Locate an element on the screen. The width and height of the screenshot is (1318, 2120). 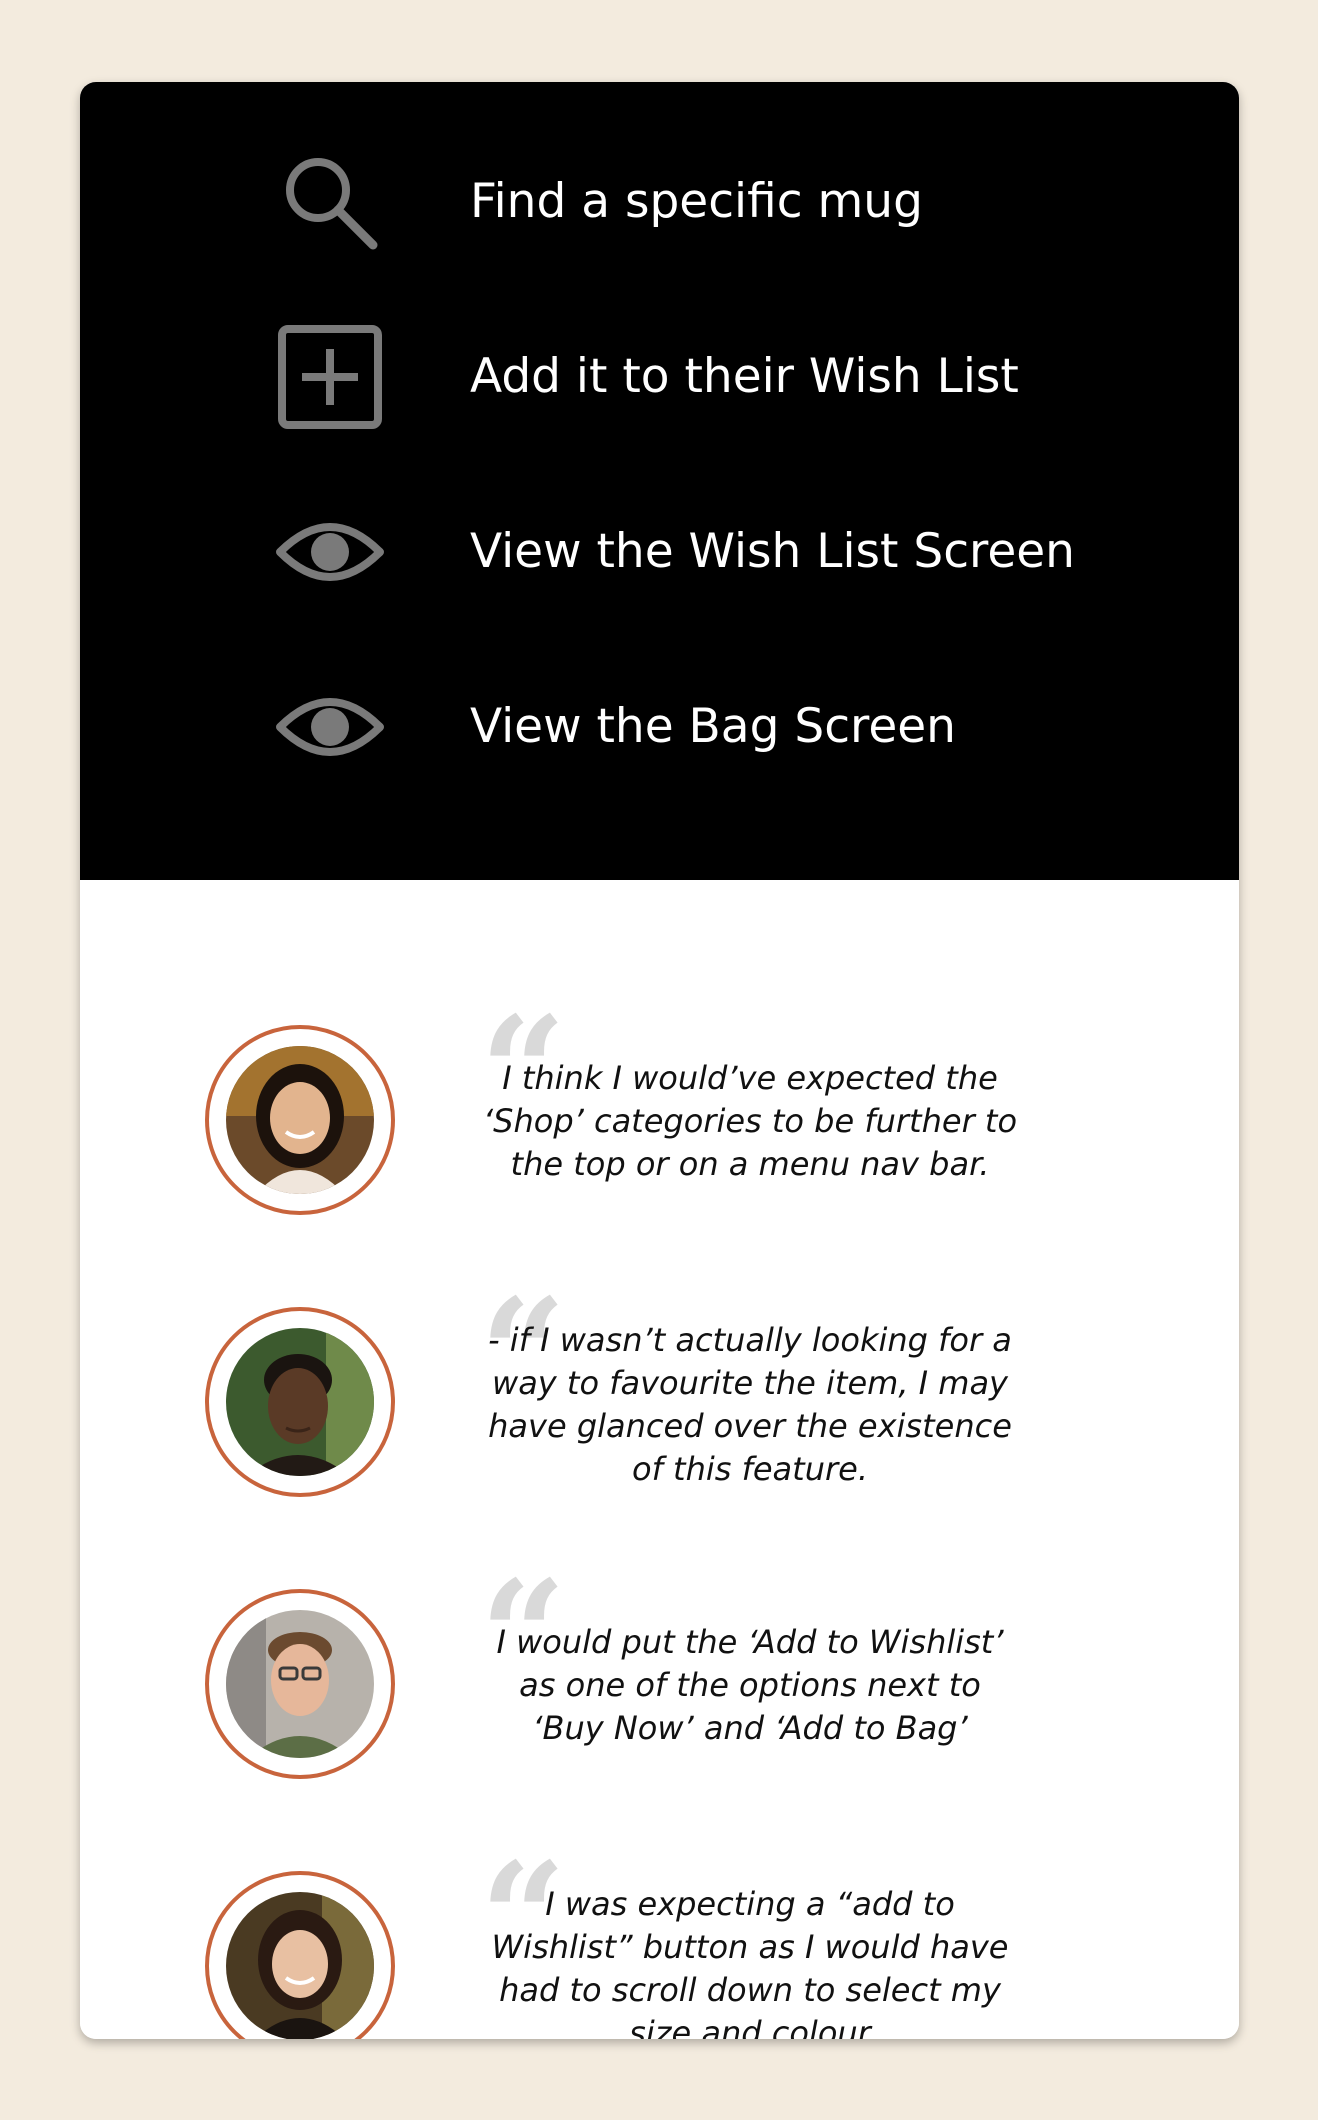
task-view-wishlist: View the Wish List Screen is located at coordinates (659, 552).